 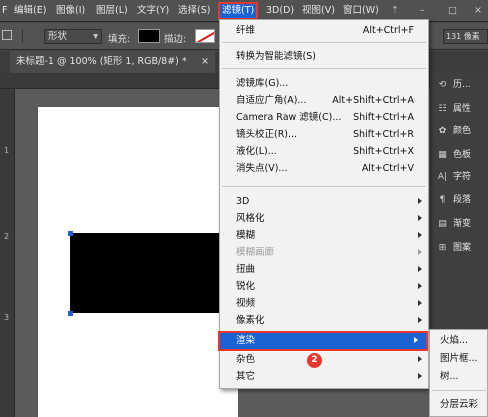 What do you see at coordinates (442, 155) in the screenshot?
I see `swatches-icon: ▦` at bounding box center [442, 155].